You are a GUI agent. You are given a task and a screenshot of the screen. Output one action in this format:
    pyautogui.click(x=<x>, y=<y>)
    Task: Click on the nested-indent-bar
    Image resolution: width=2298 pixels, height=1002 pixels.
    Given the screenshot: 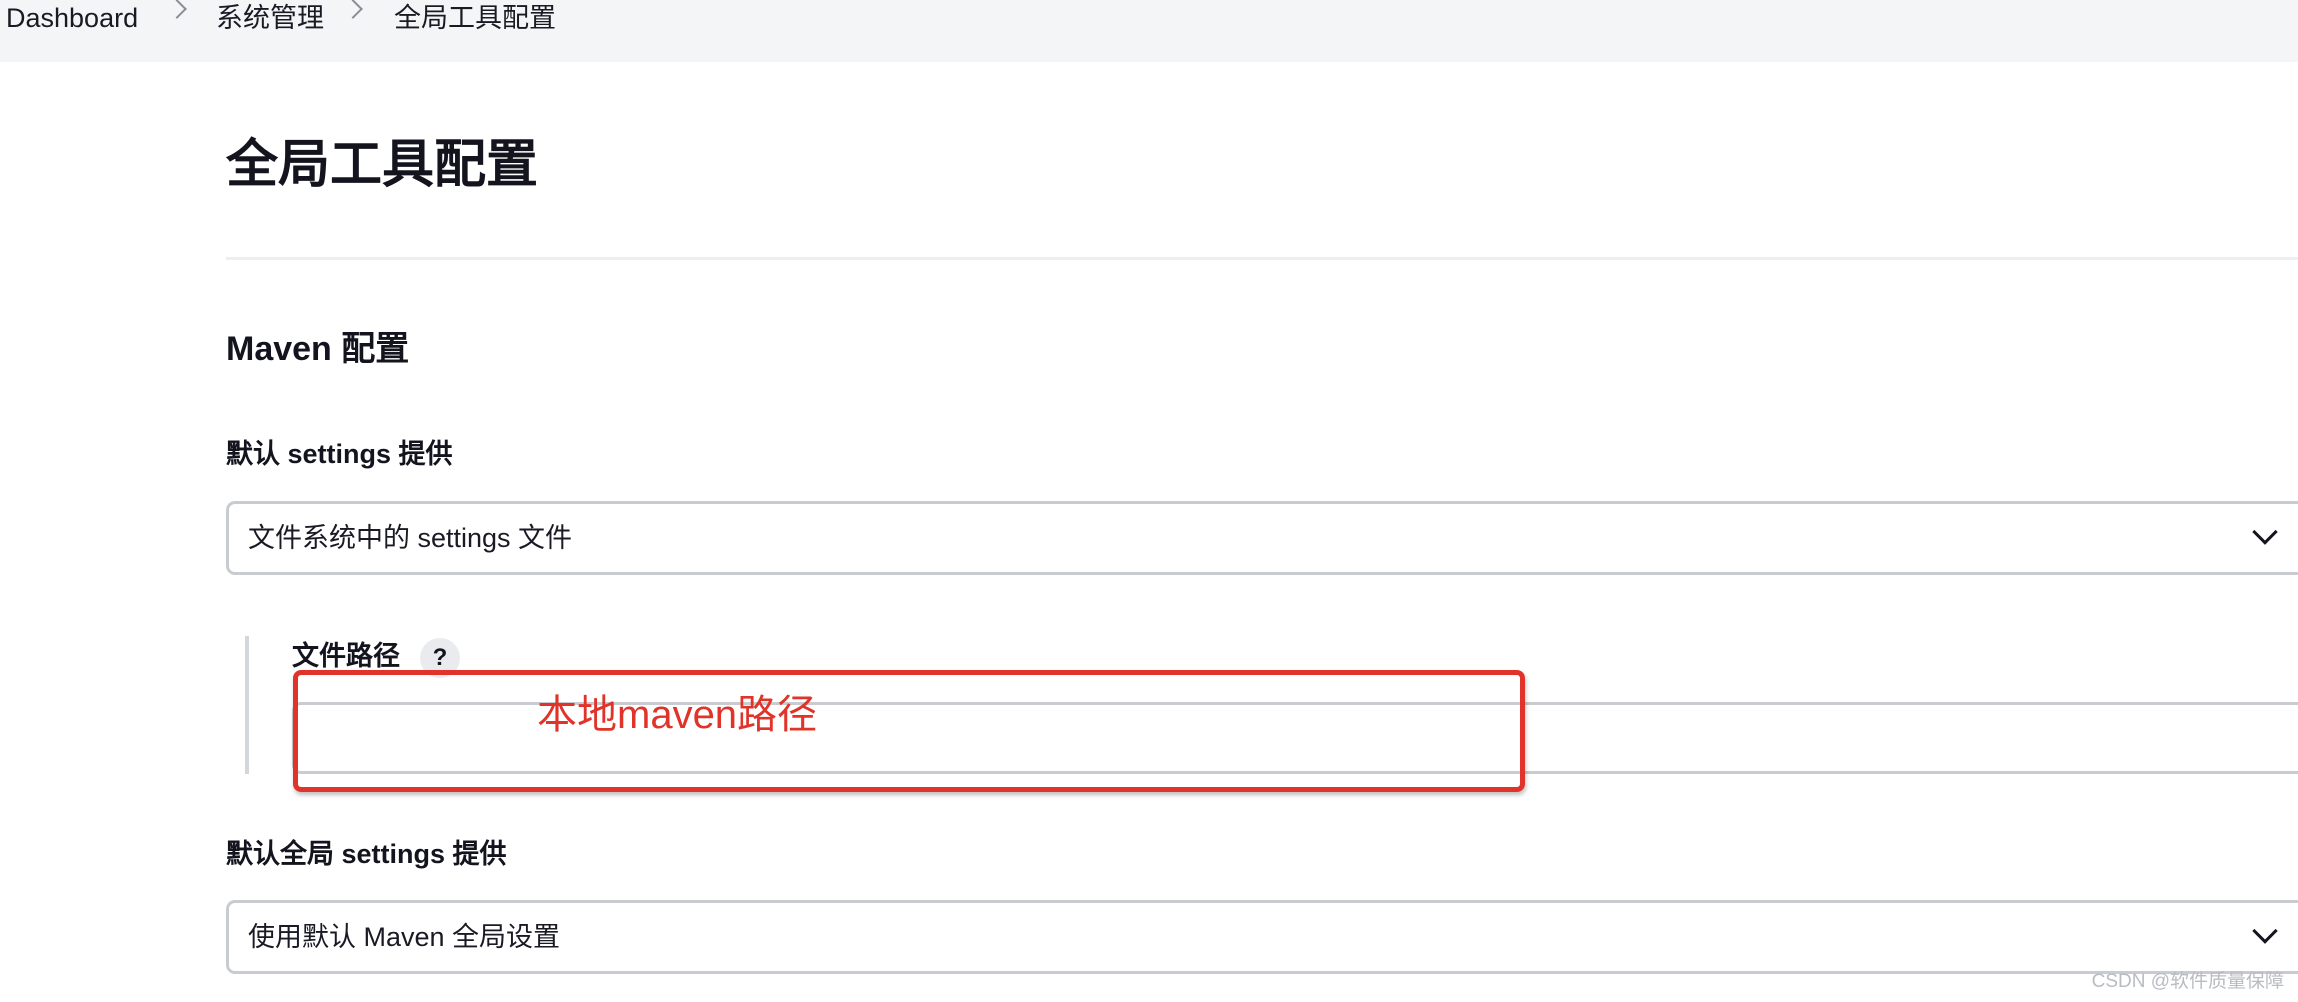 What is the action you would take?
    pyautogui.click(x=247, y=705)
    